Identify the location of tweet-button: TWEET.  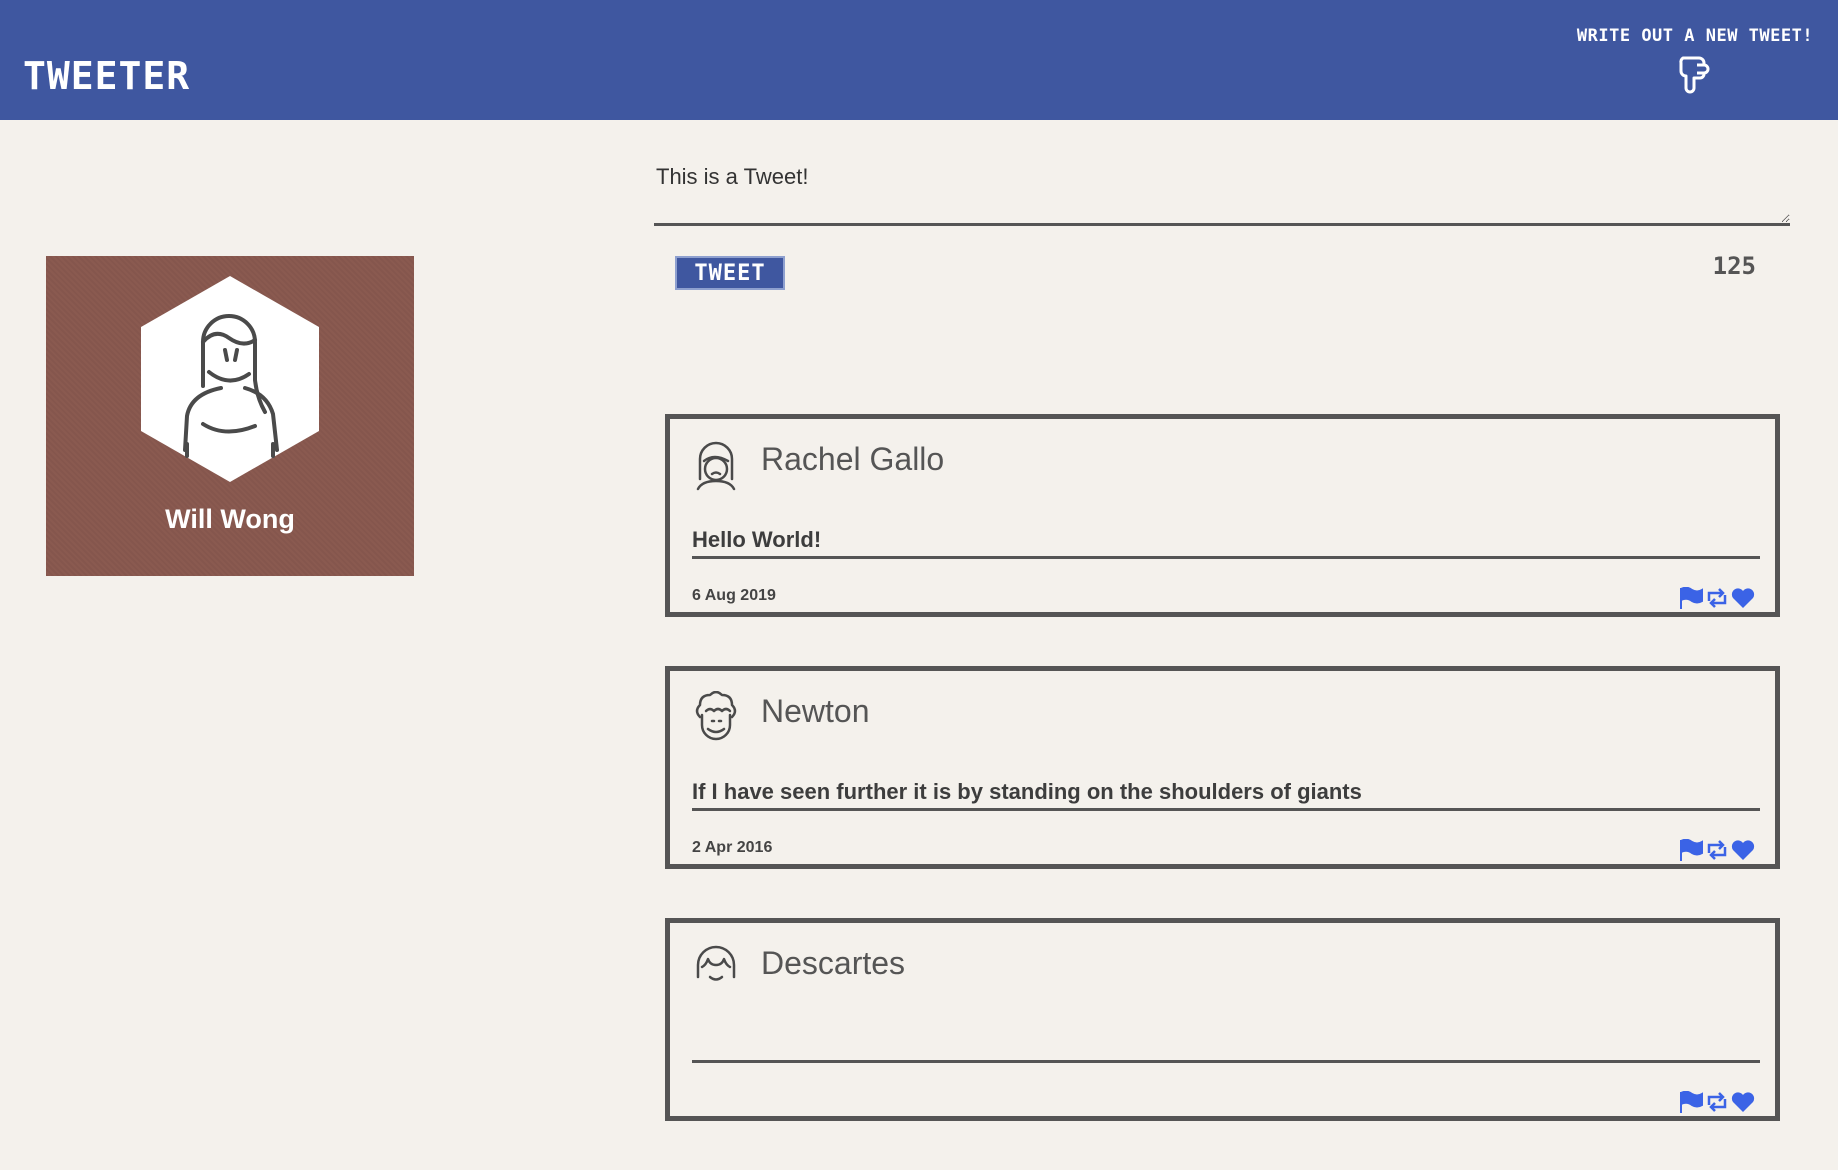
(730, 273).